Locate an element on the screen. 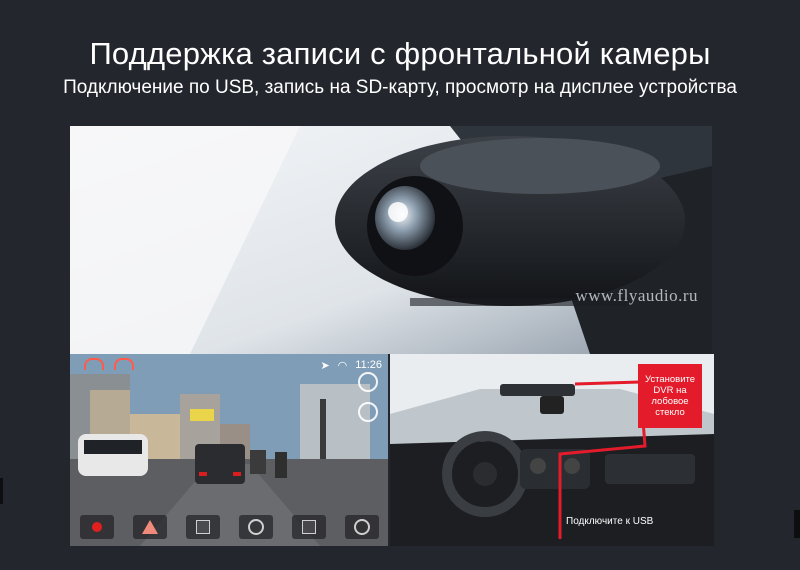 This screenshot has width=800, height=570. warning-icon is located at coordinates (149, 527).